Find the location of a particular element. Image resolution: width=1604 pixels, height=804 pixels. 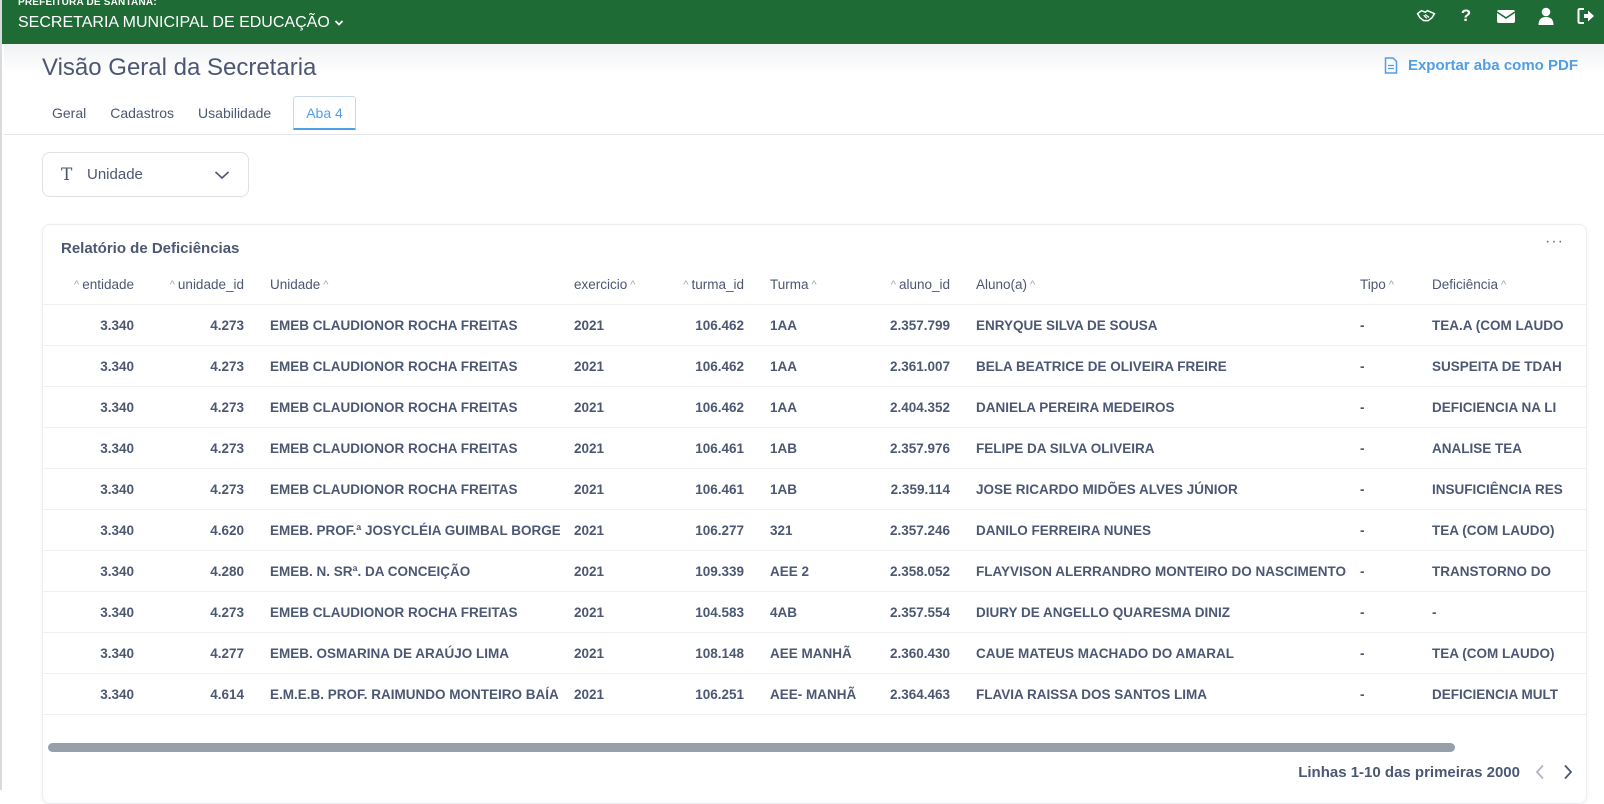

cell-deficiencia: - is located at coordinates (1434, 612).